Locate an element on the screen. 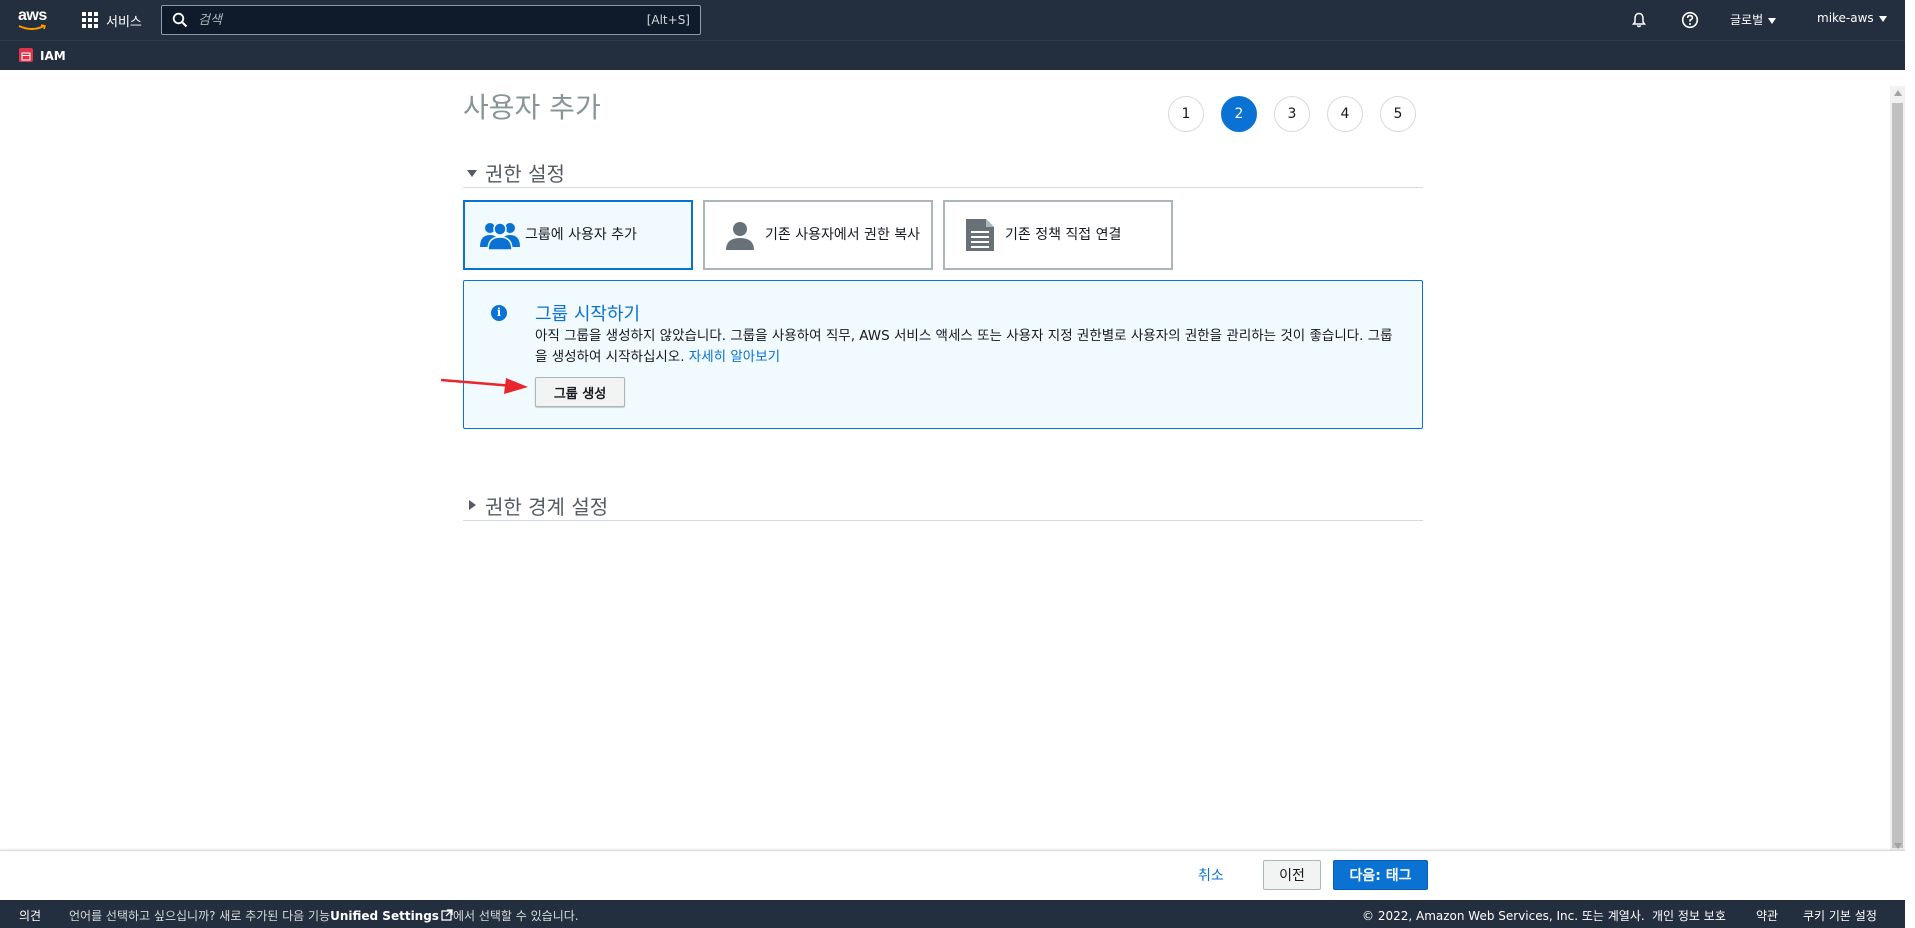  region-selector: 글로벌 is located at coordinates (1753, 19).